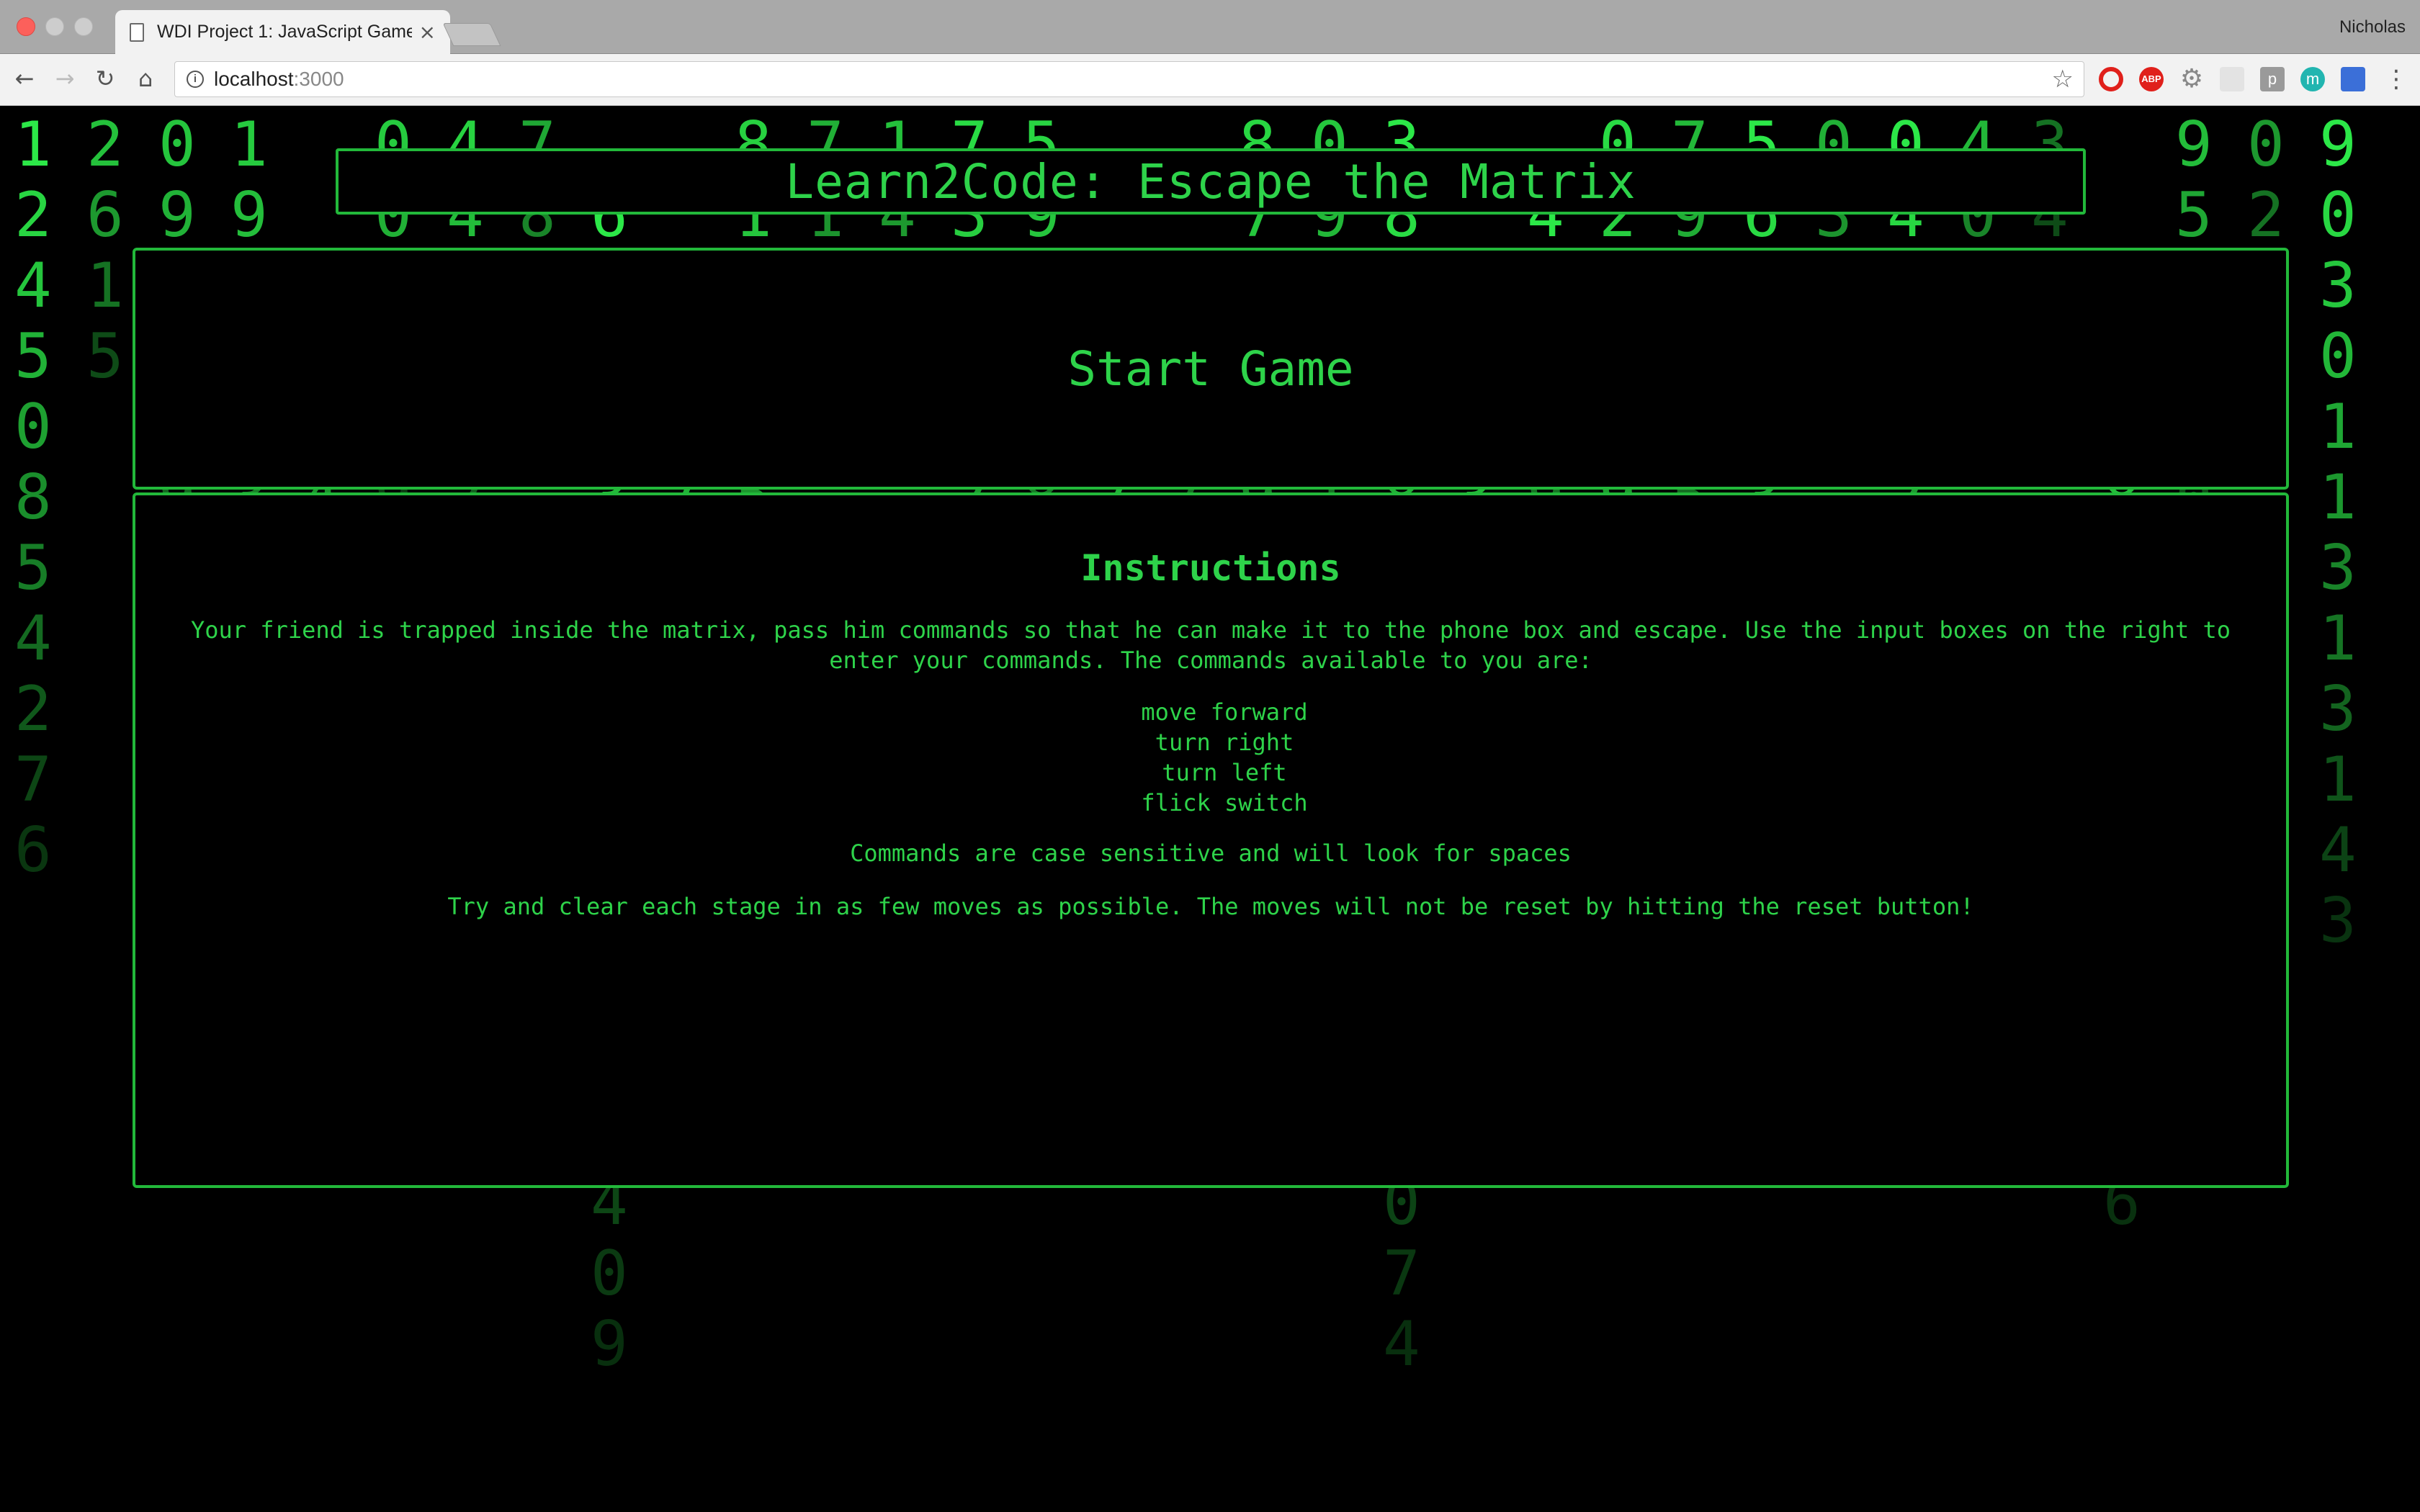 This screenshot has width=2420, height=1512. I want to click on tab-title: WDI Project 1: JavaScript Game, so click(284, 32).